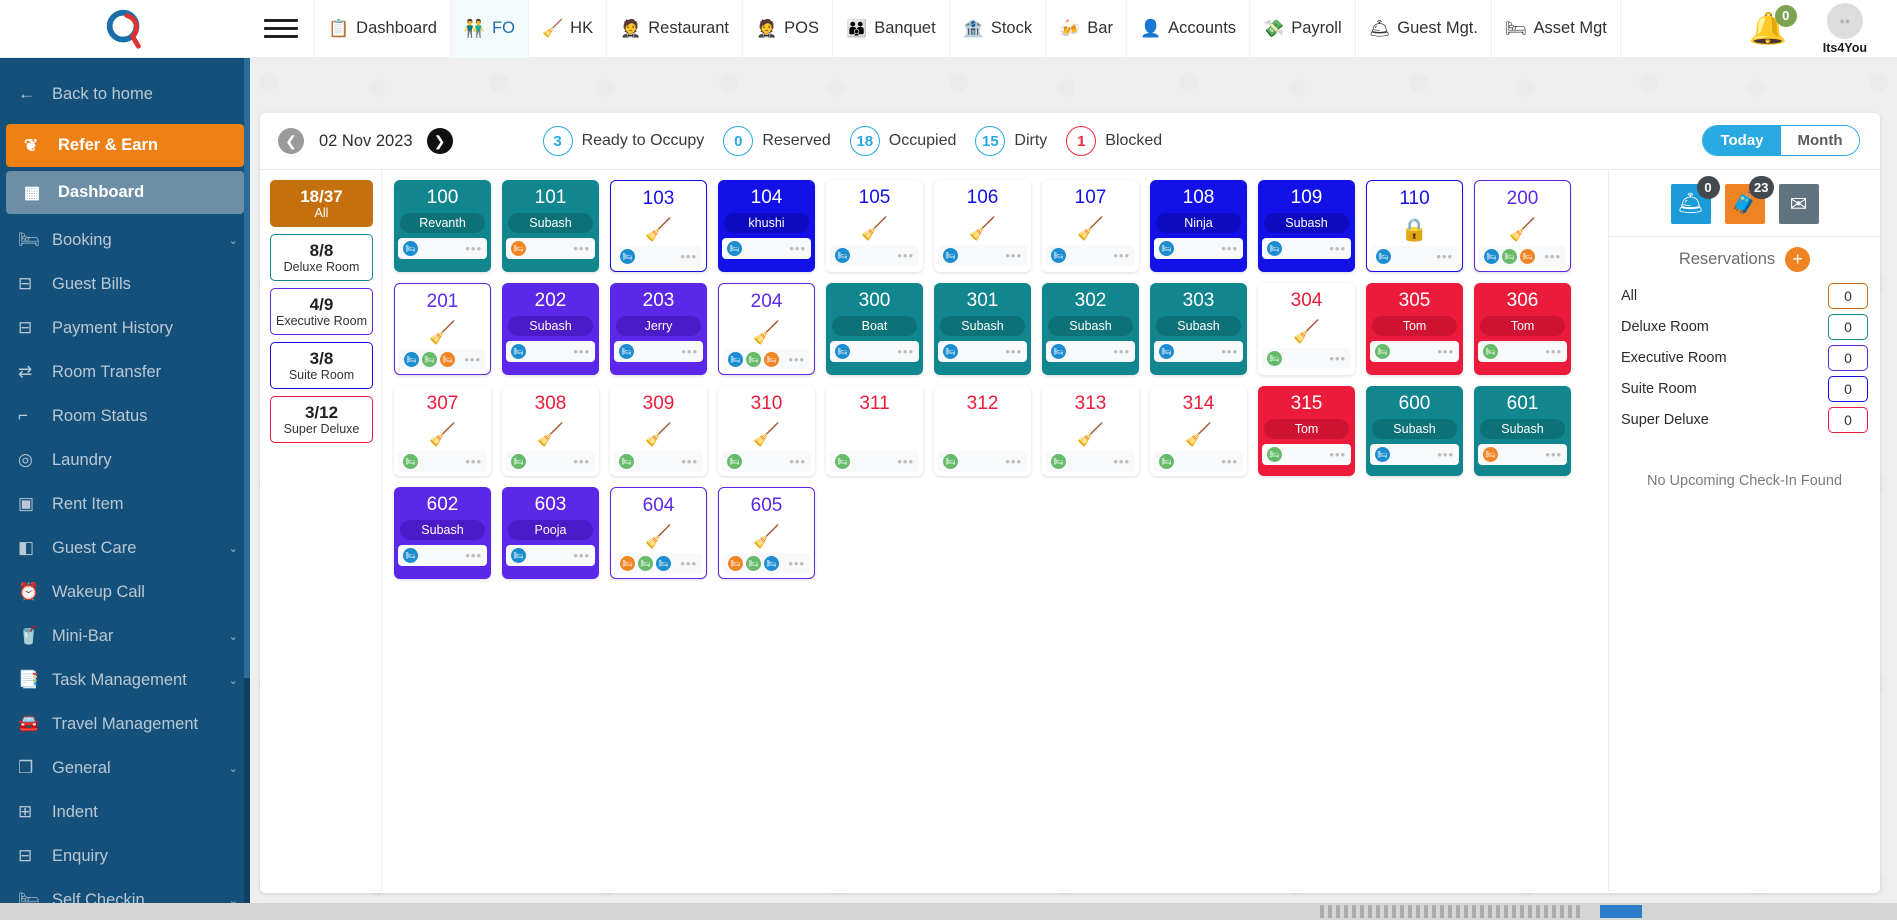  What do you see at coordinates (1414, 431) in the screenshot?
I see `room-card: 600 Subash 🛏 •••` at bounding box center [1414, 431].